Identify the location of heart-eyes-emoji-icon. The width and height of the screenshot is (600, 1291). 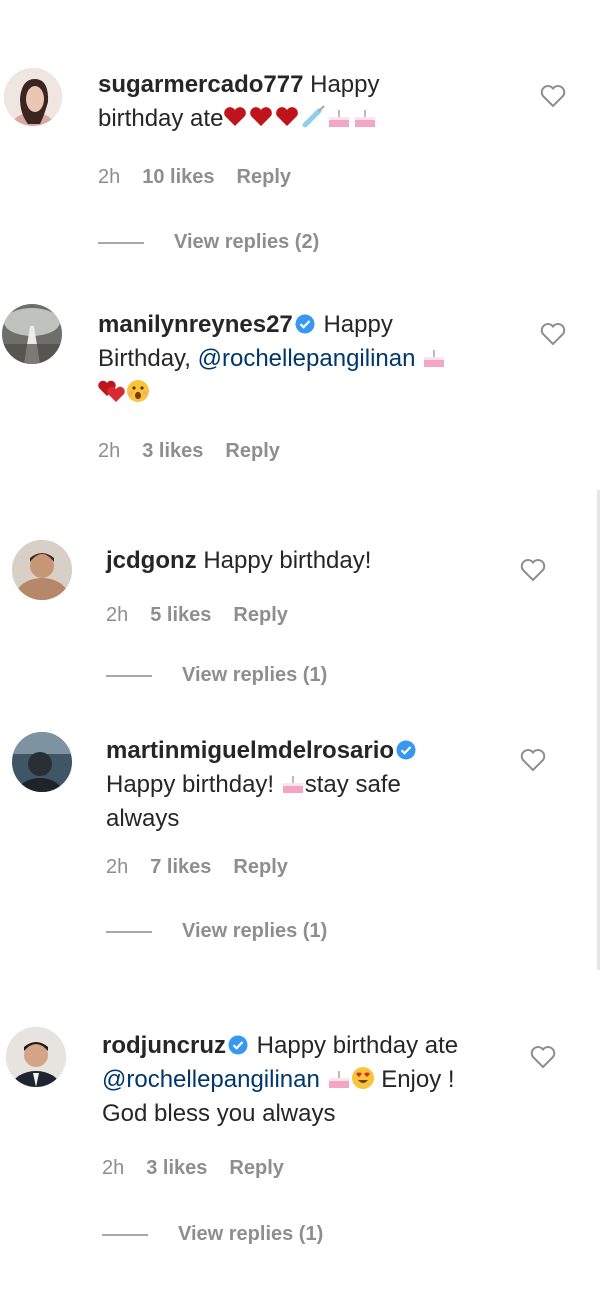
(363, 1078).